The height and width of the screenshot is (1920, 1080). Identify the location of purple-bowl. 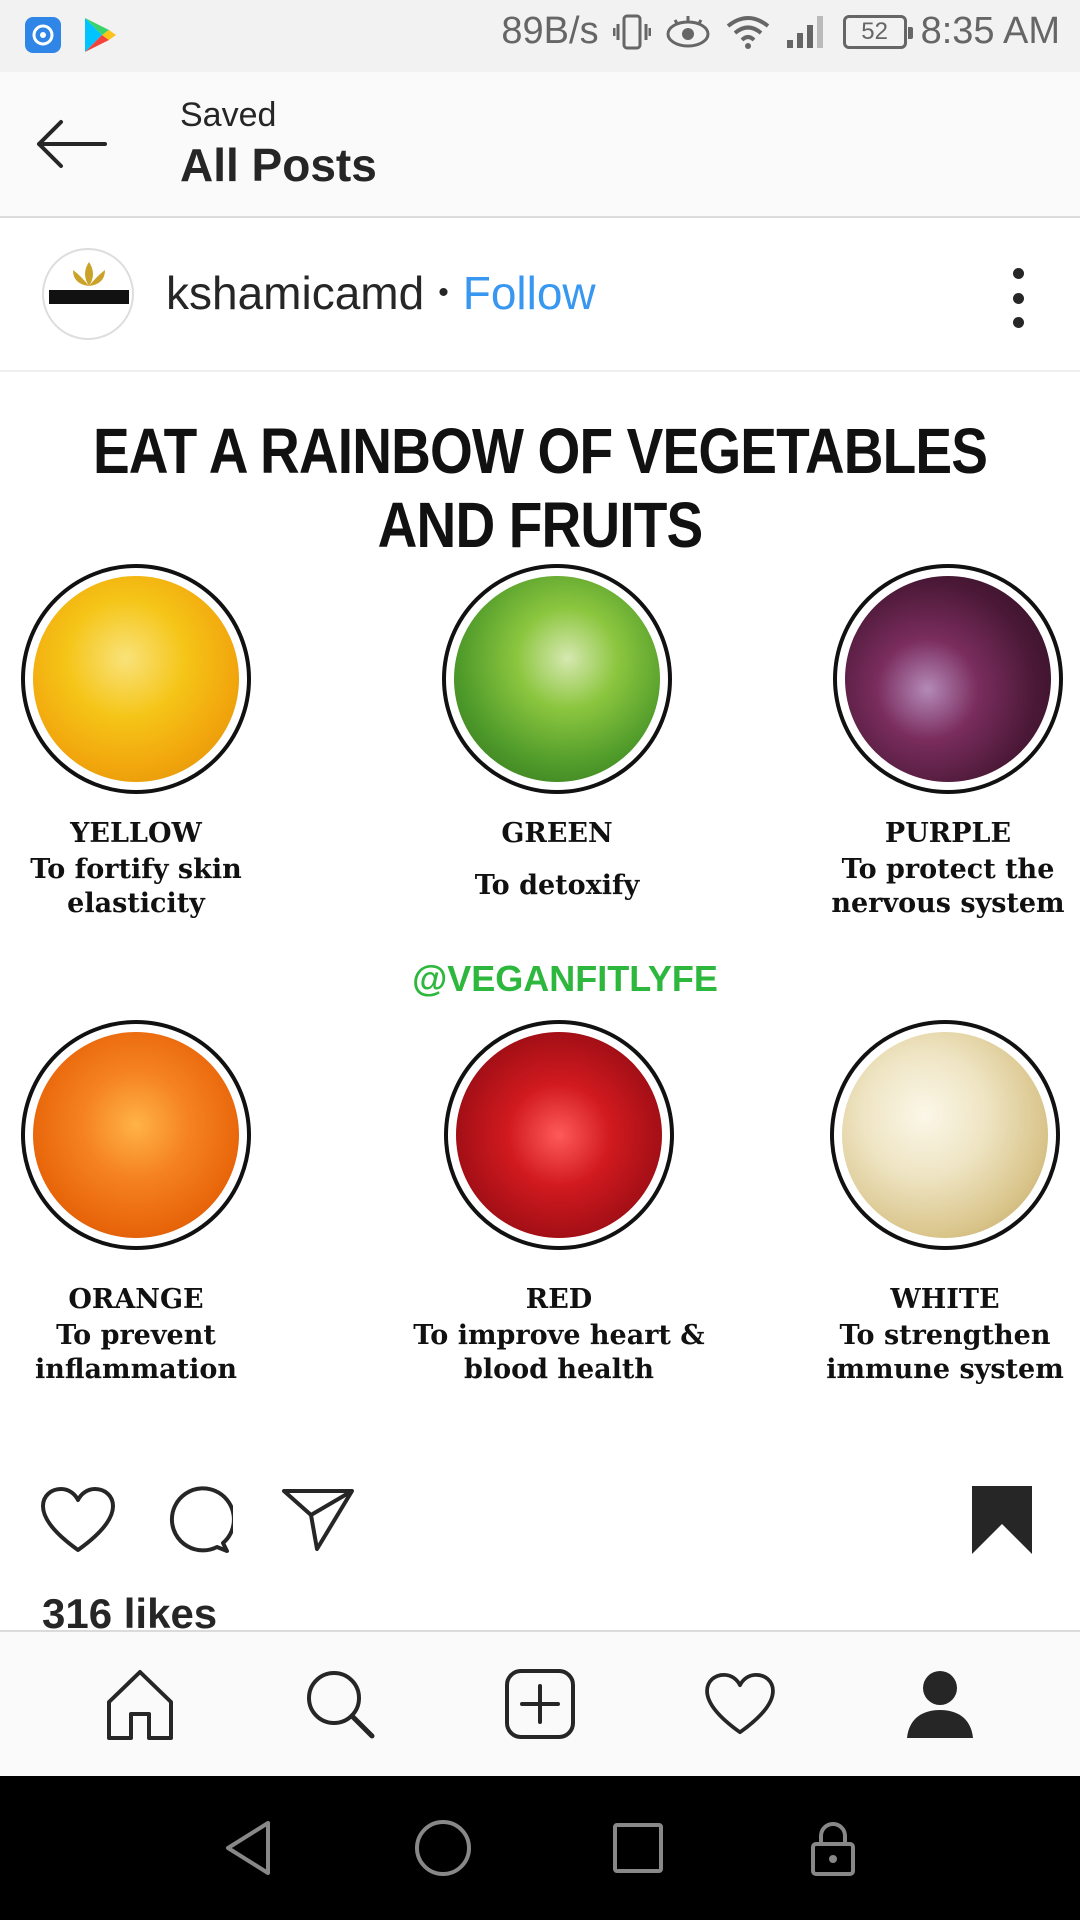
(948, 679).